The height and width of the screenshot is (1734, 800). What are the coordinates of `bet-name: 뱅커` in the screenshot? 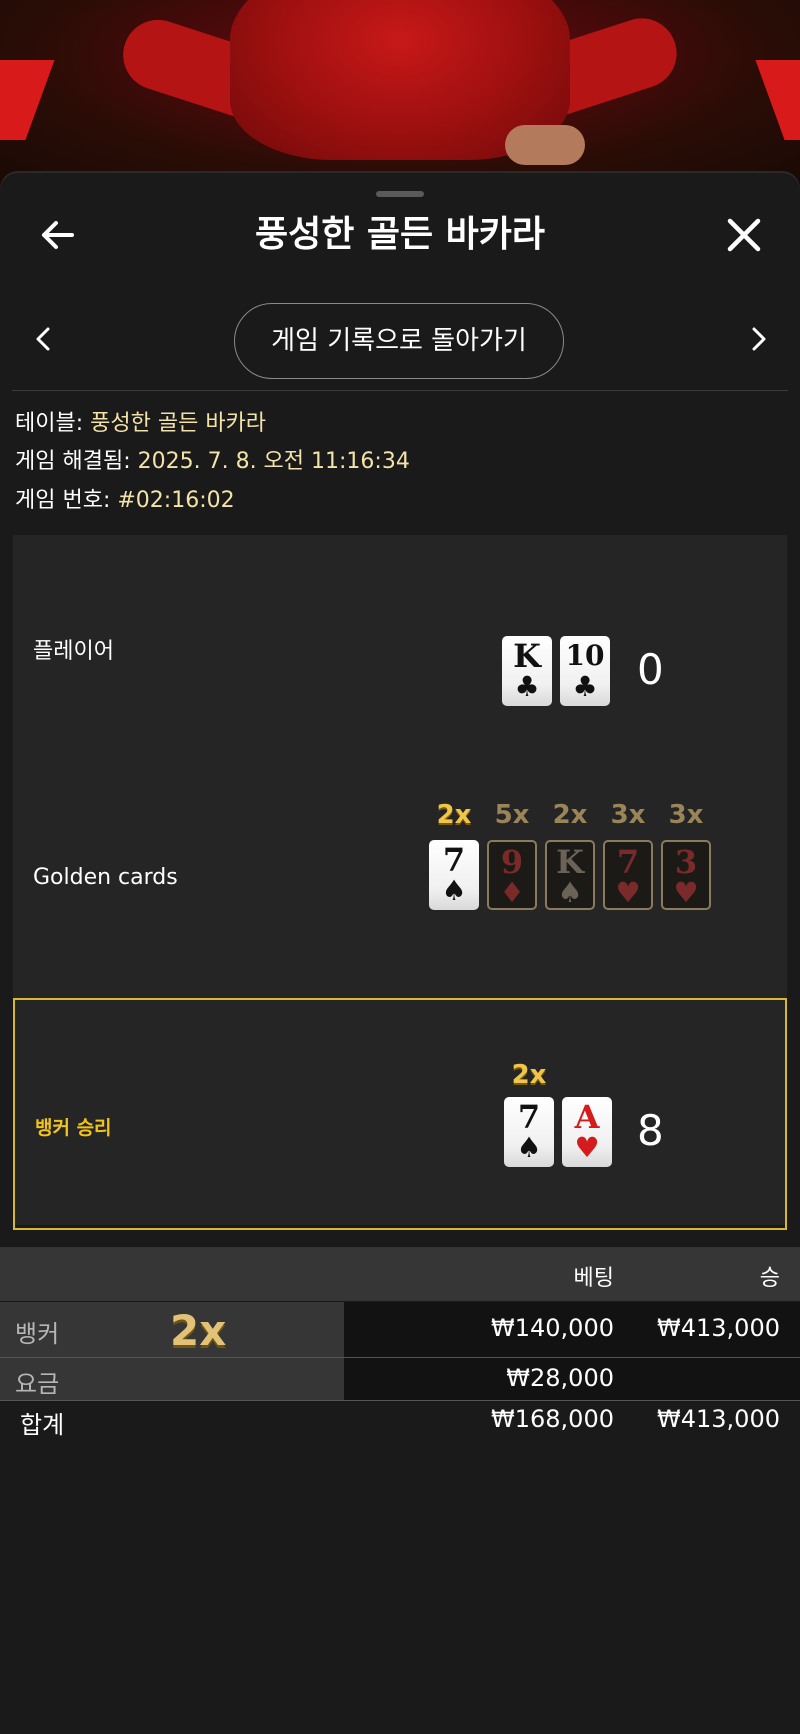 It's located at (37, 1334).